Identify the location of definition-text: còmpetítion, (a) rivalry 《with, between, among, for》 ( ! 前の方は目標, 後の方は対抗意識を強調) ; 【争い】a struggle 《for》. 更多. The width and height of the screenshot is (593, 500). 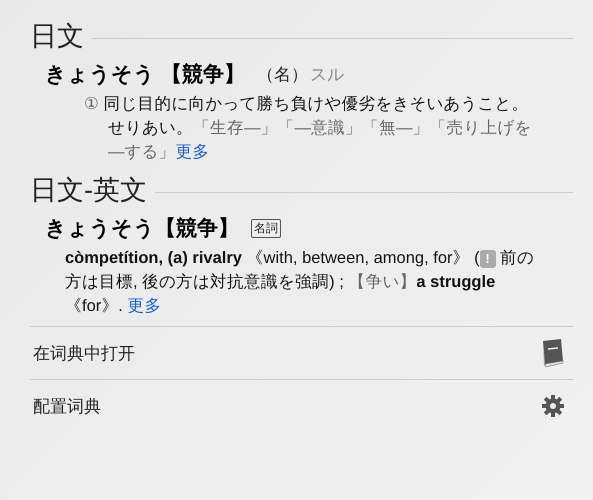
(300, 282).